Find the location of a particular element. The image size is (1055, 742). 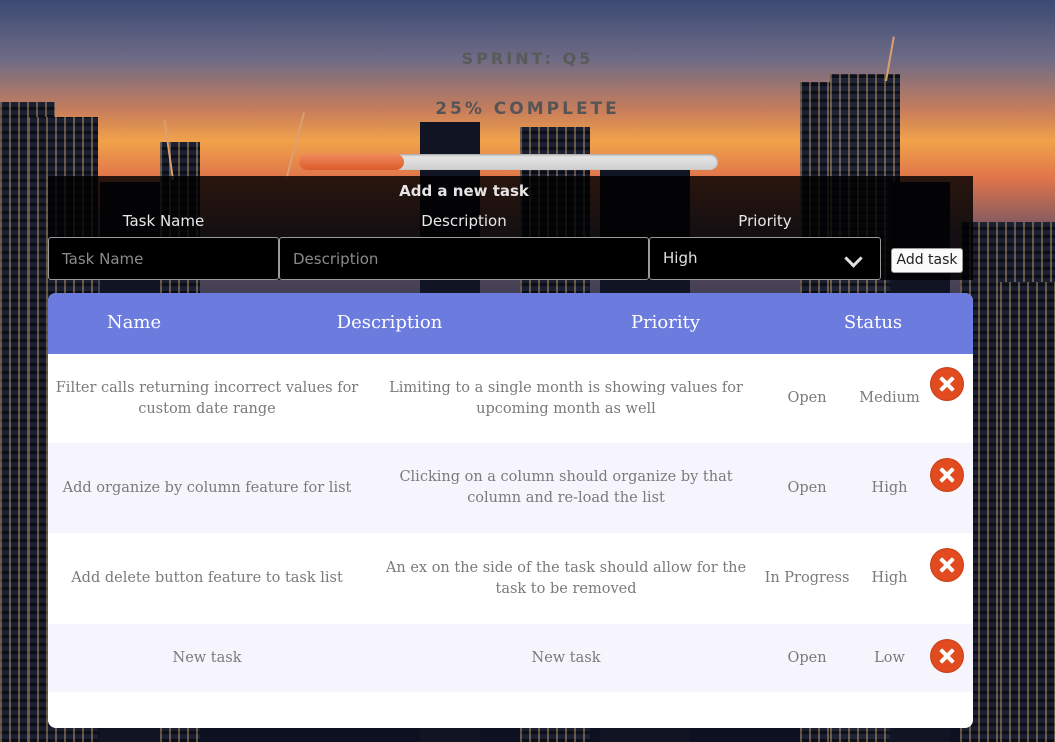

header-priority: Priority is located at coordinates (665, 323).